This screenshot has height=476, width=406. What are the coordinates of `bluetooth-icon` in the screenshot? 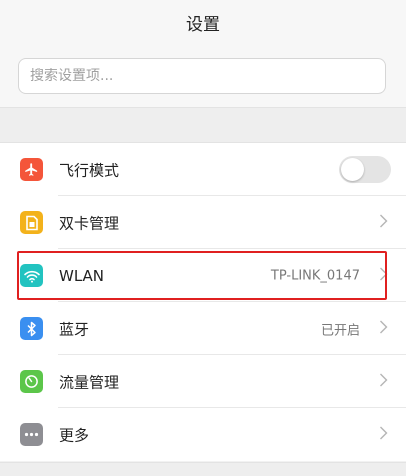 It's located at (31, 328).